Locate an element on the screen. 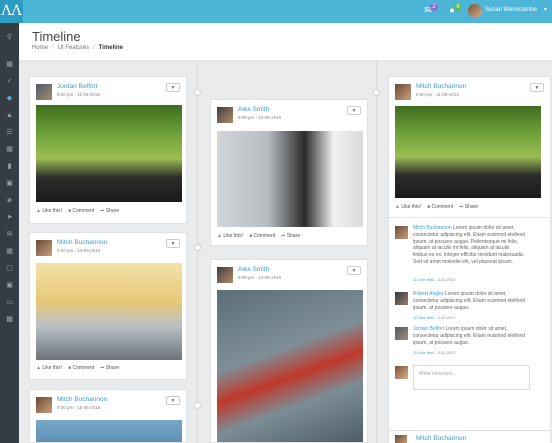  mail-icon: ✉ is located at coordinates (9, 235).